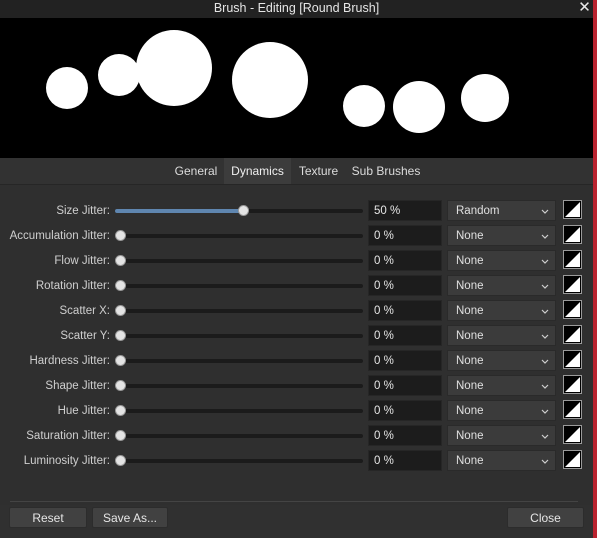 This screenshot has width=597, height=538. I want to click on scatter-y-slider, so click(239, 336).